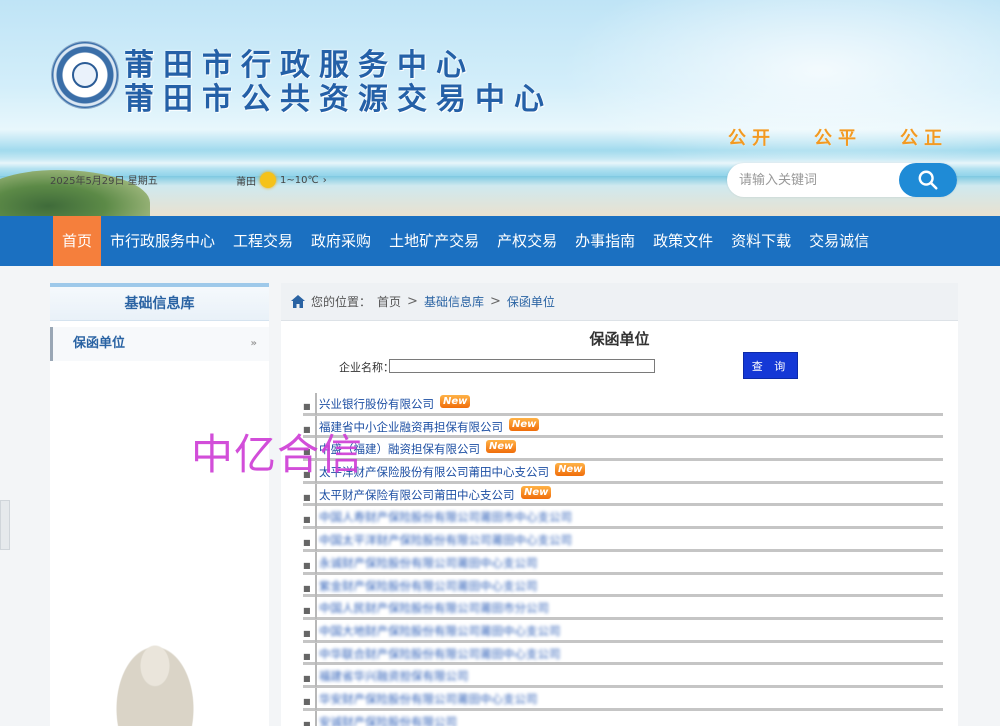 This screenshot has height=726, width=1000. Describe the element at coordinates (434, 608) in the screenshot. I see `list-item-link: 中国人民财产保险股份有限公司莆田市分公司` at that location.